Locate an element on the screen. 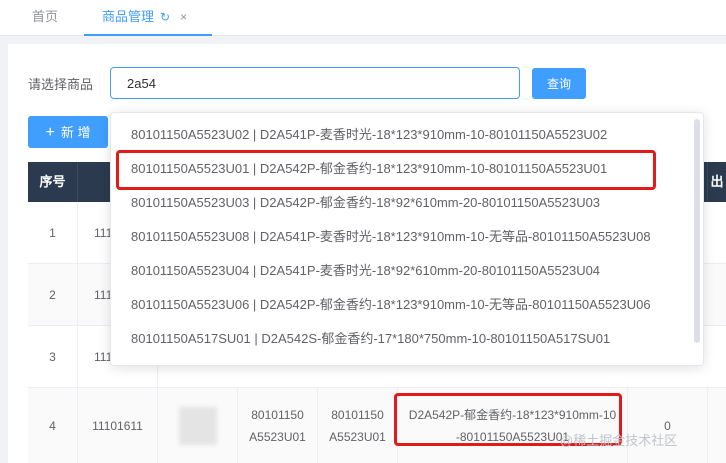  cell-index: 1 is located at coordinates (53, 232).